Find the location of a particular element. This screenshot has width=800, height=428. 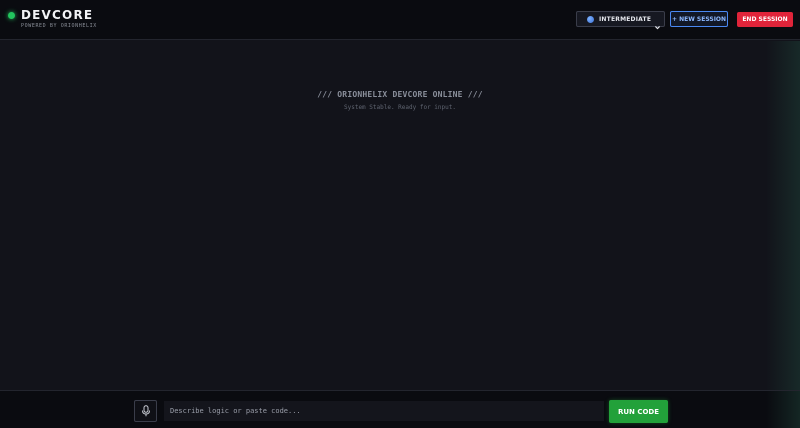

edge-glow is located at coordinates (783, 215).